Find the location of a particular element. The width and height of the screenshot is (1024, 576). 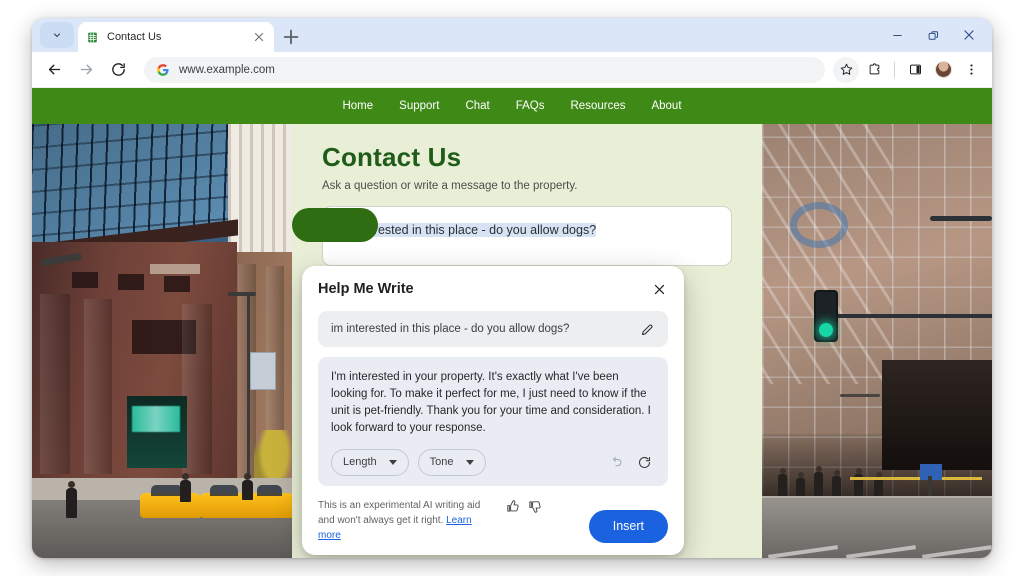

new-tab-button is located at coordinates (291, 37).